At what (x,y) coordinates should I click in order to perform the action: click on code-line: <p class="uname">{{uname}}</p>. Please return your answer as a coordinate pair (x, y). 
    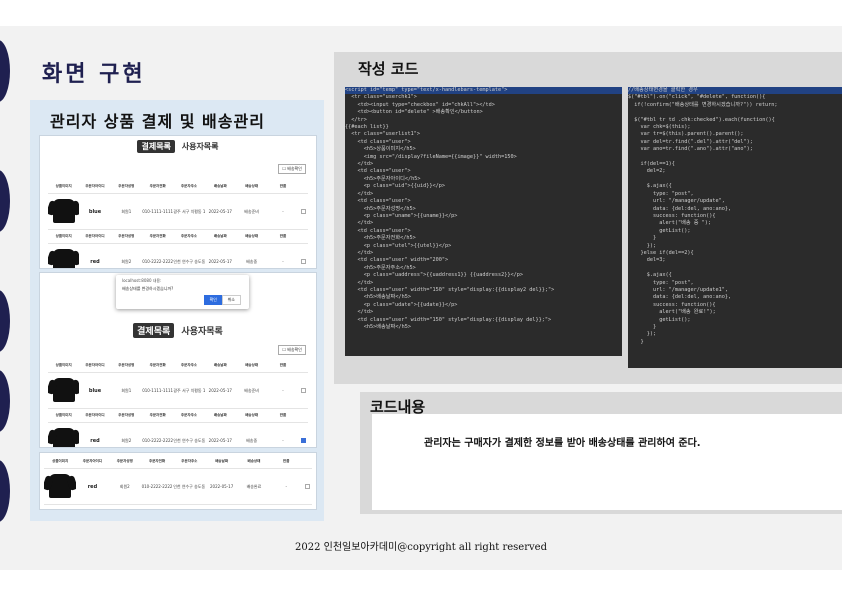
    Looking at the image, I should click on (401, 215).